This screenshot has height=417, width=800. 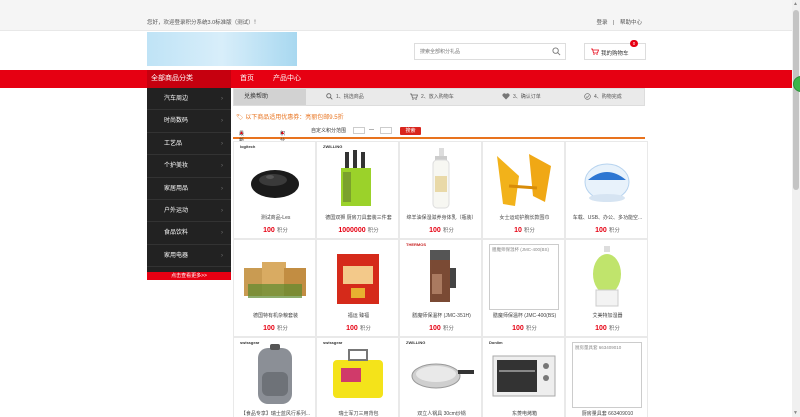 What do you see at coordinates (189, 211) in the screenshot?
I see `category-item: 户外运动 ›` at bounding box center [189, 211].